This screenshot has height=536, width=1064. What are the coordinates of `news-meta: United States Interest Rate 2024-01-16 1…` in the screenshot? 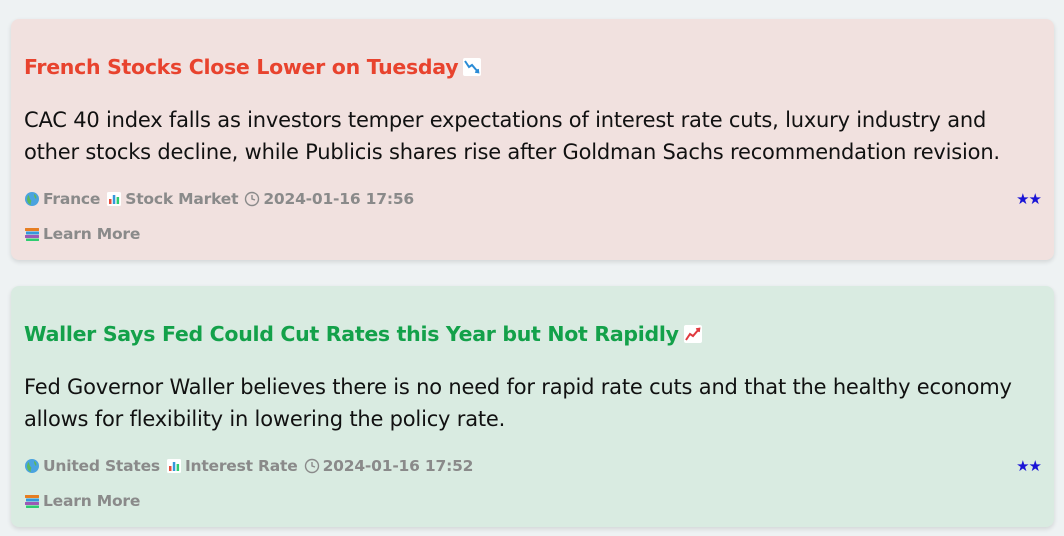 It's located at (248, 466).